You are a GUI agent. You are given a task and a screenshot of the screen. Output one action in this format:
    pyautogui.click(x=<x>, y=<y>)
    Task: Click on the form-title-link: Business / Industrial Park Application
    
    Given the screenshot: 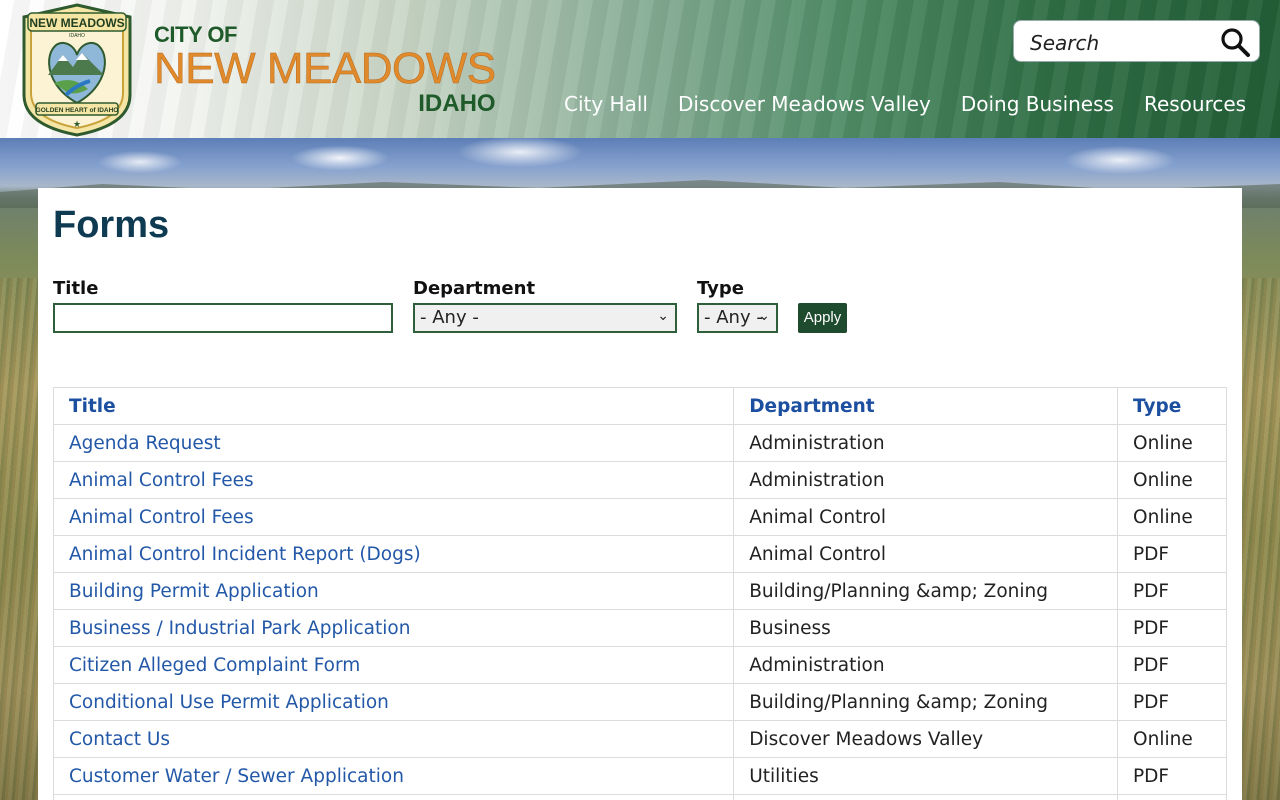 What is the action you would take?
    pyautogui.click(x=393, y=628)
    